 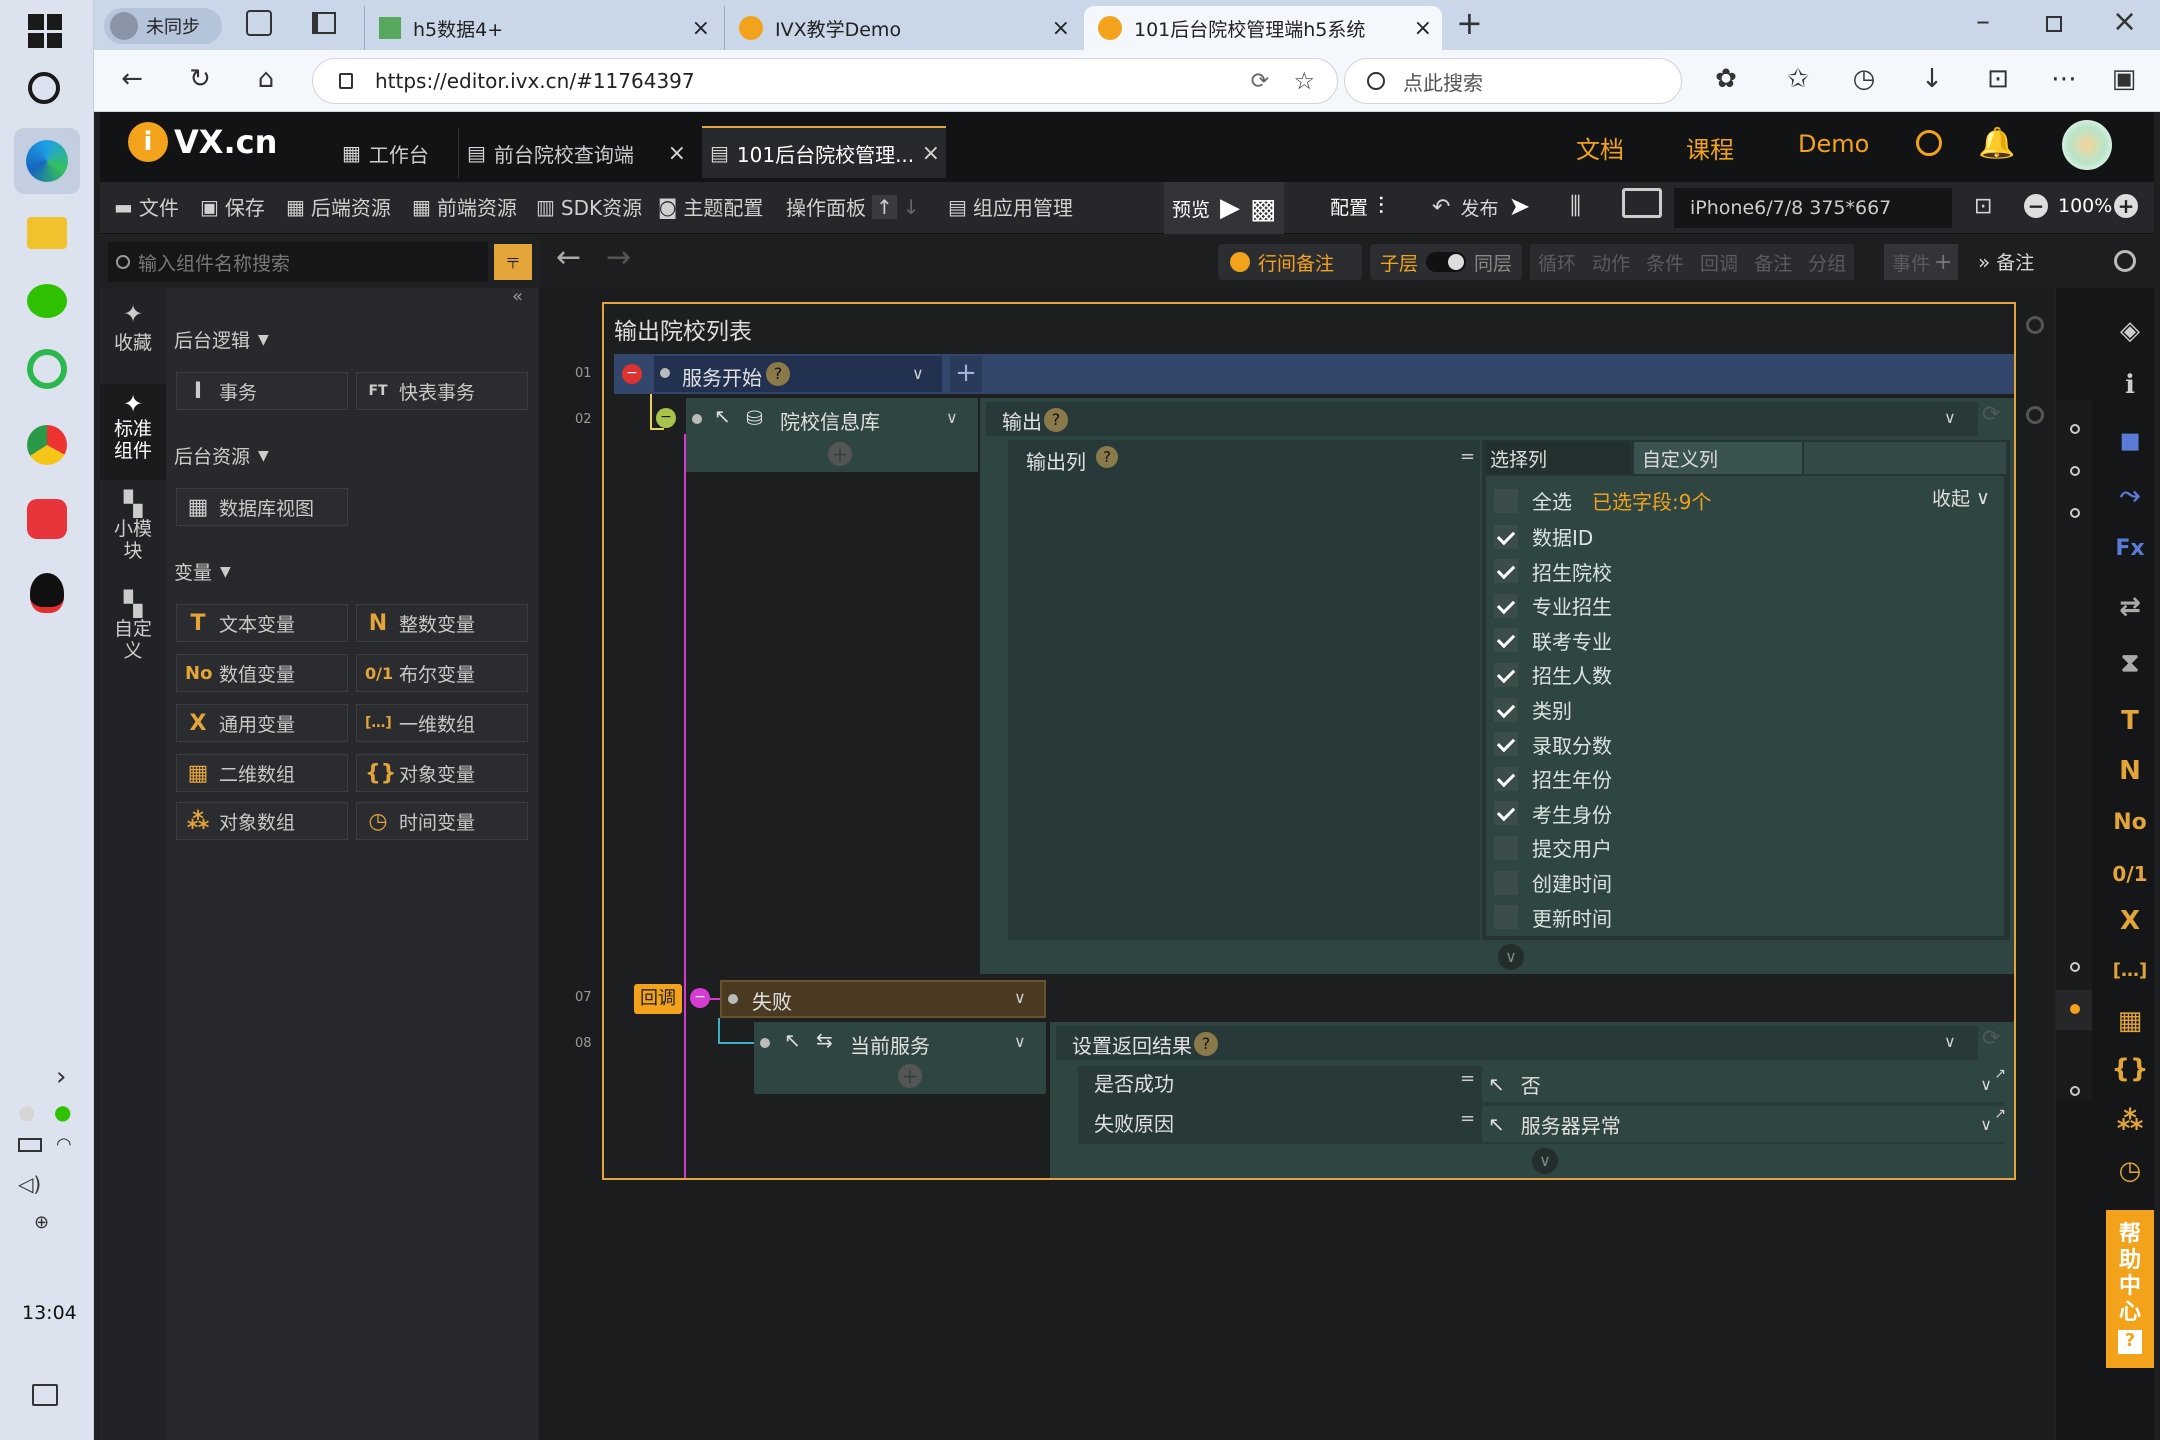 What do you see at coordinates (1798, 79) in the screenshot?
I see `favorites-icon: ✩` at bounding box center [1798, 79].